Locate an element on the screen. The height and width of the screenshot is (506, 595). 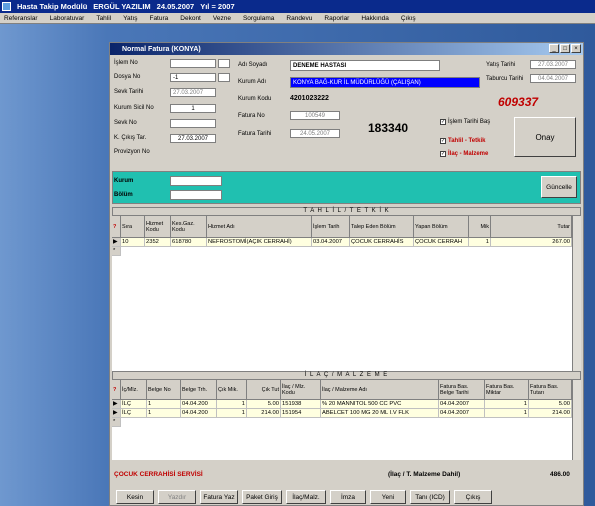
ilac-col-cik-mik: Çık Mik. is located at coordinates (232, 390).